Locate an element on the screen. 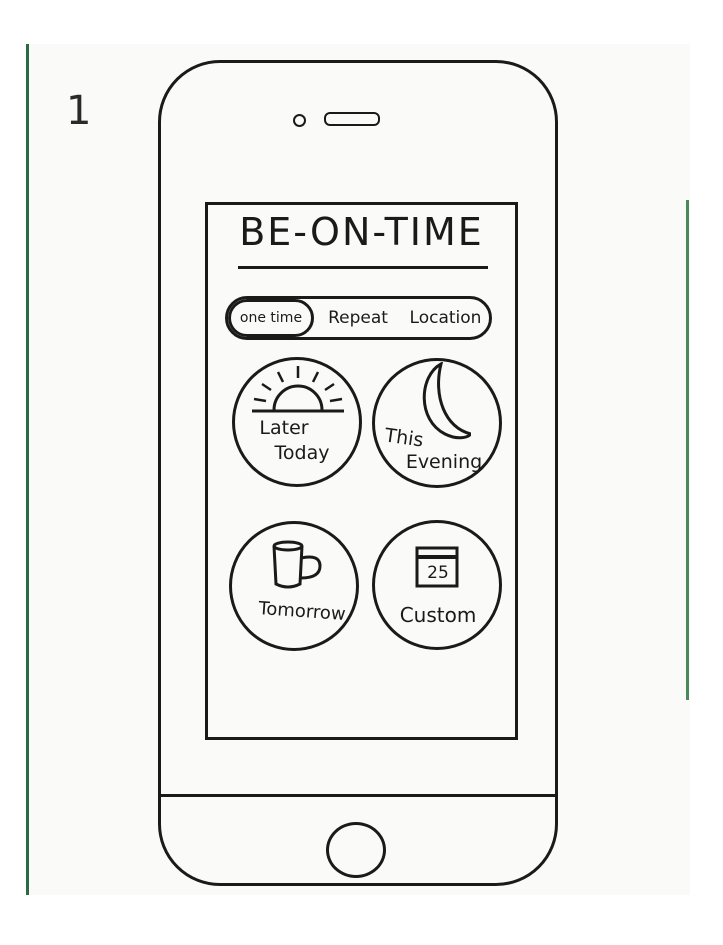 The width and height of the screenshot is (723, 945). earpiece-speaker is located at coordinates (352, 119).